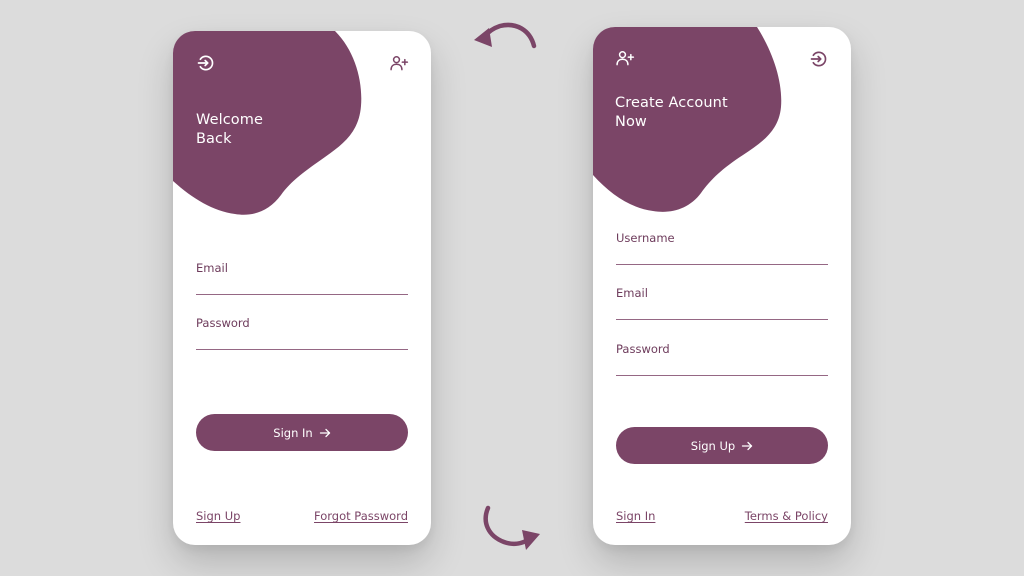  I want to click on login-title-line1: Welcome, so click(230, 120).